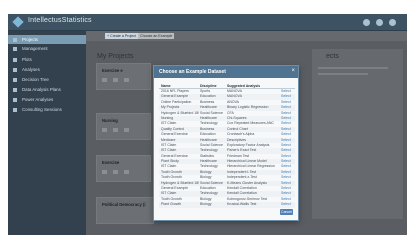 The height and width of the screenshot is (249, 420). What do you see at coordinates (15, 39) in the screenshot?
I see `folder-icon` at bounding box center [15, 39].